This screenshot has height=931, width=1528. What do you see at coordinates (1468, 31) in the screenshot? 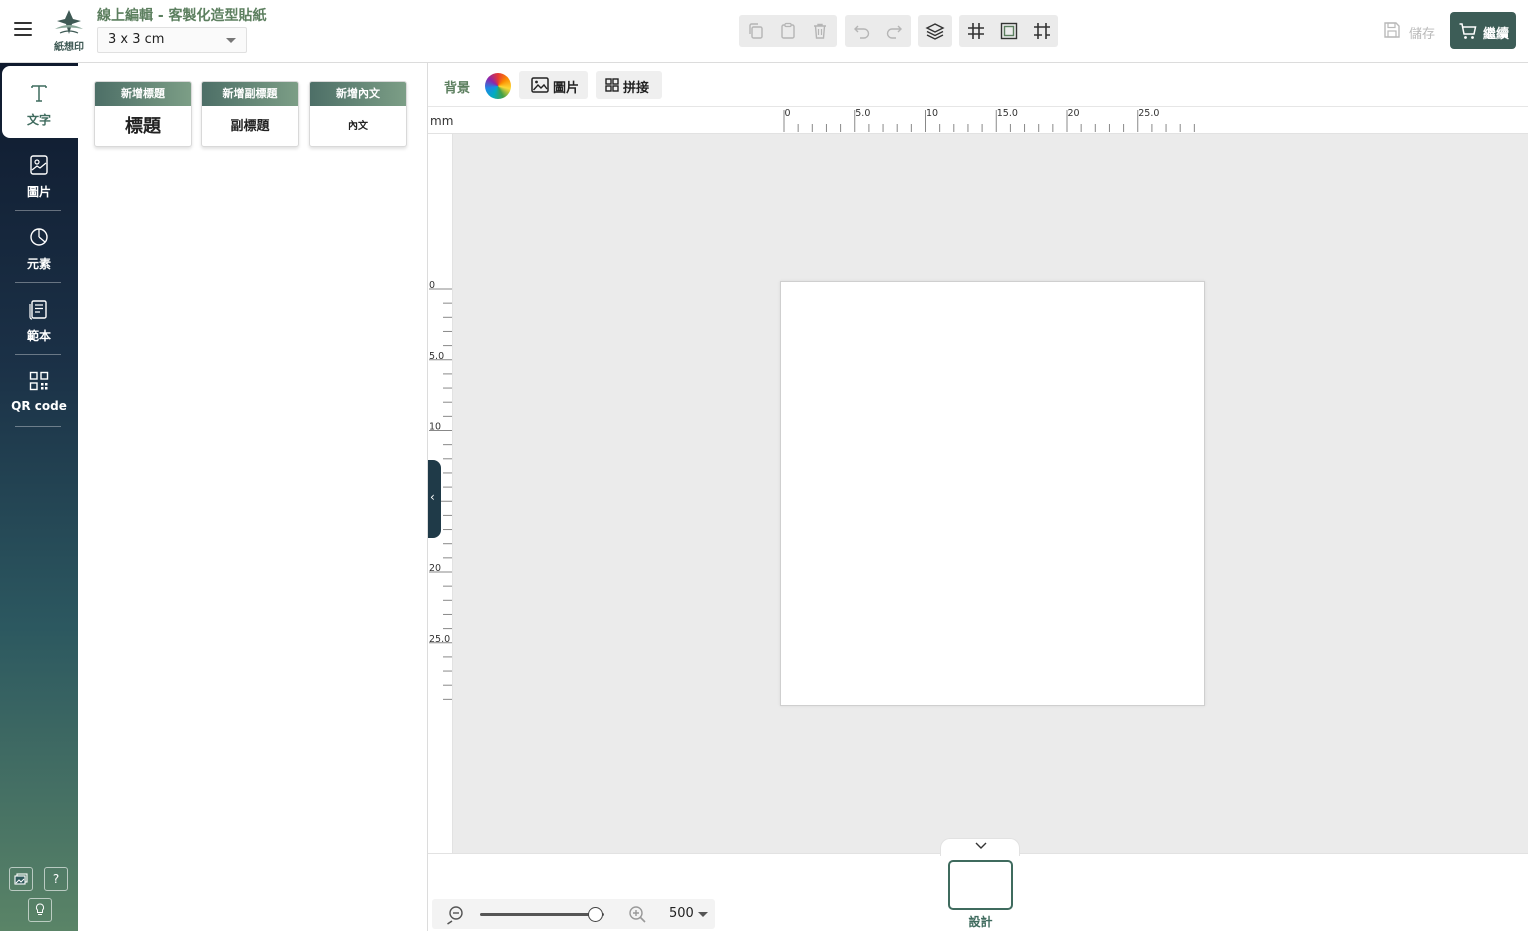
I see `cart-icon` at bounding box center [1468, 31].